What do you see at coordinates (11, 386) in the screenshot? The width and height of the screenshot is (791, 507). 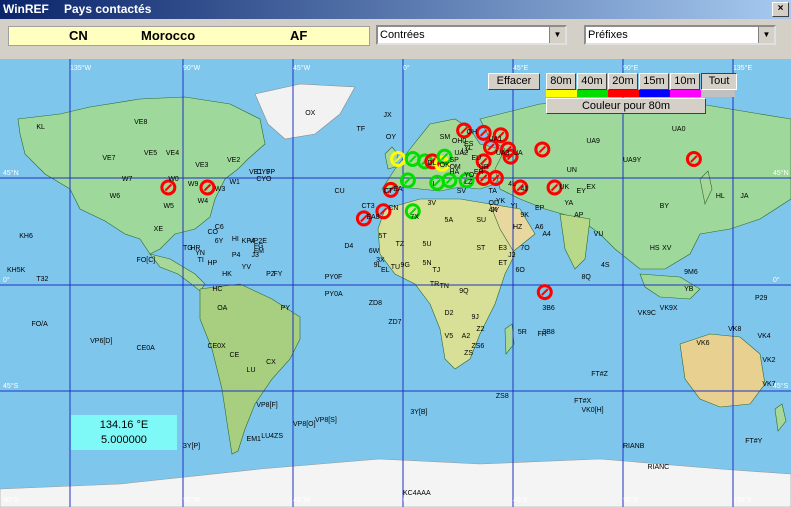 I see `lat-label-left: 45°S` at bounding box center [11, 386].